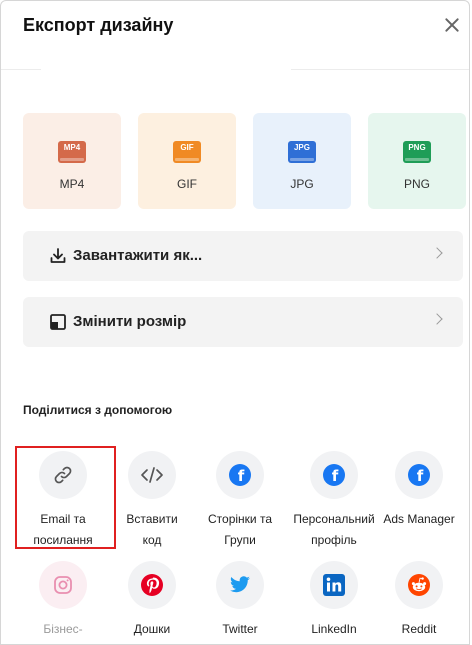 The width and height of the screenshot is (472, 645). I want to click on share-label: код, so click(152, 540).